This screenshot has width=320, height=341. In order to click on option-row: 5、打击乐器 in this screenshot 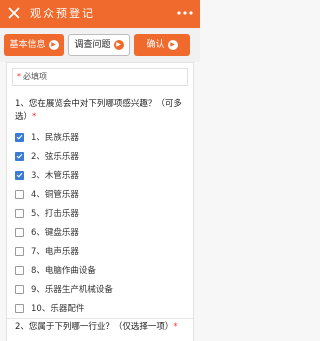, I will do `click(47, 213)`.